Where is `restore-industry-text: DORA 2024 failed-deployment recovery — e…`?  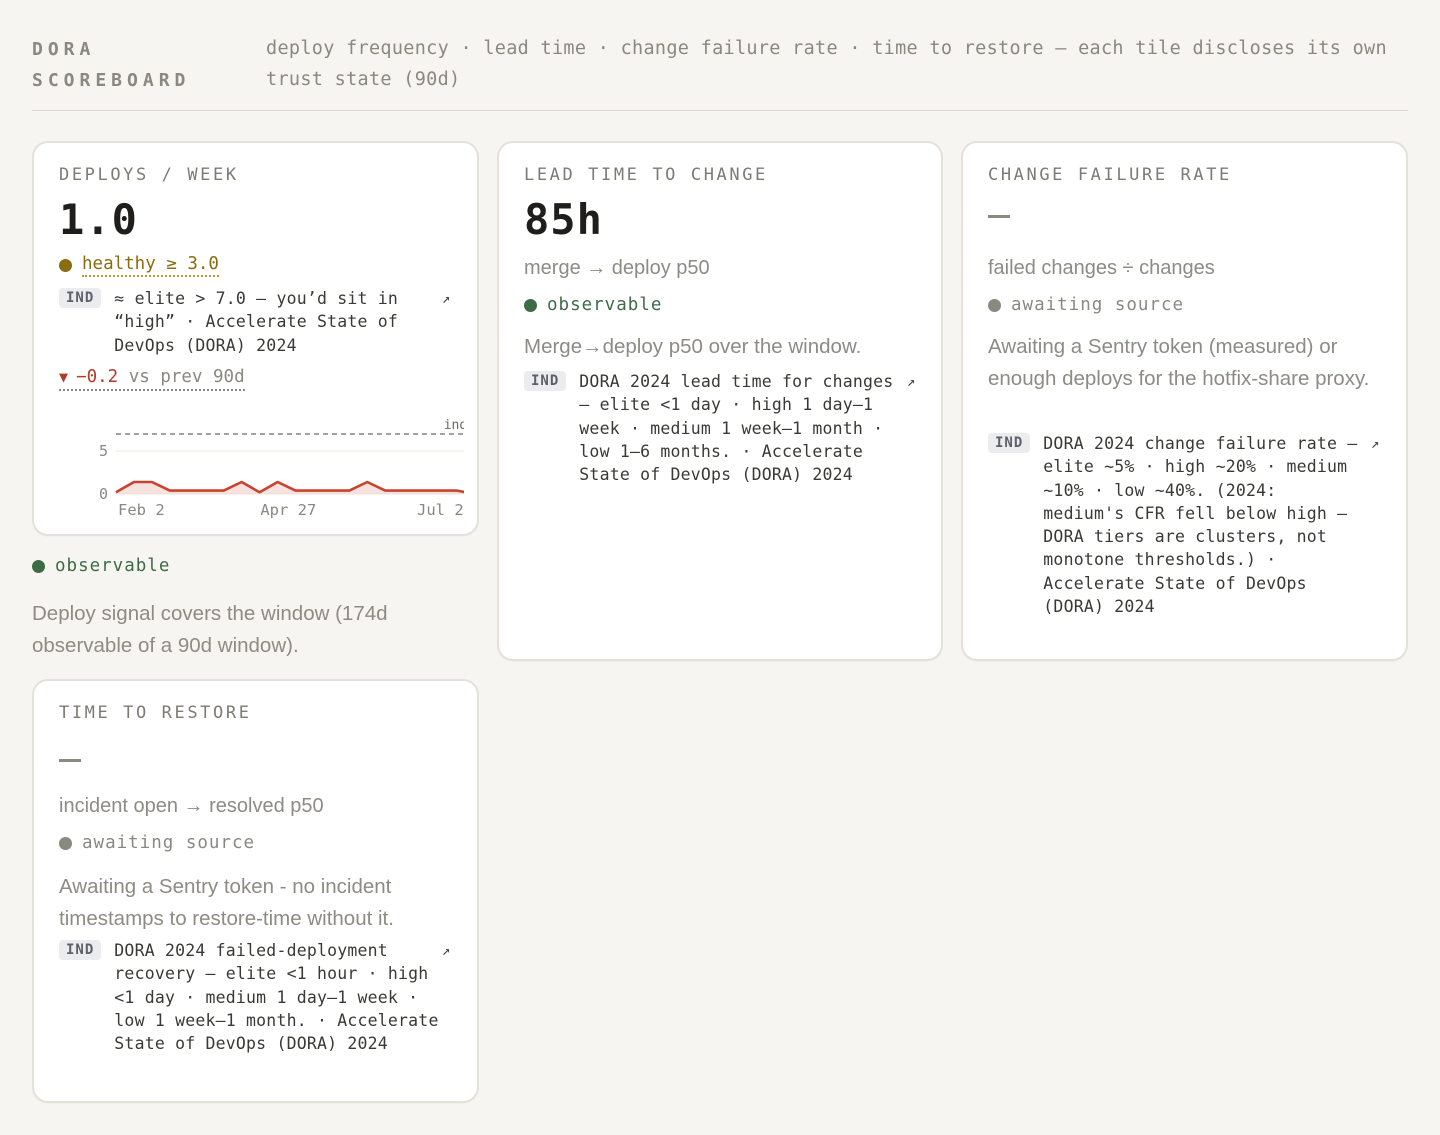 restore-industry-text: DORA 2024 failed-deployment recovery — e… is located at coordinates (276, 997).